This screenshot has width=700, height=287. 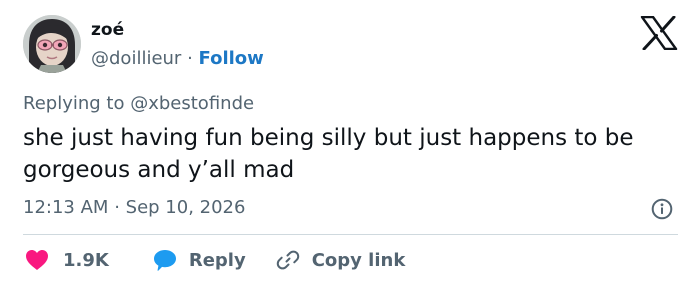 I want to click on display-name: zoé, so click(x=107, y=30).